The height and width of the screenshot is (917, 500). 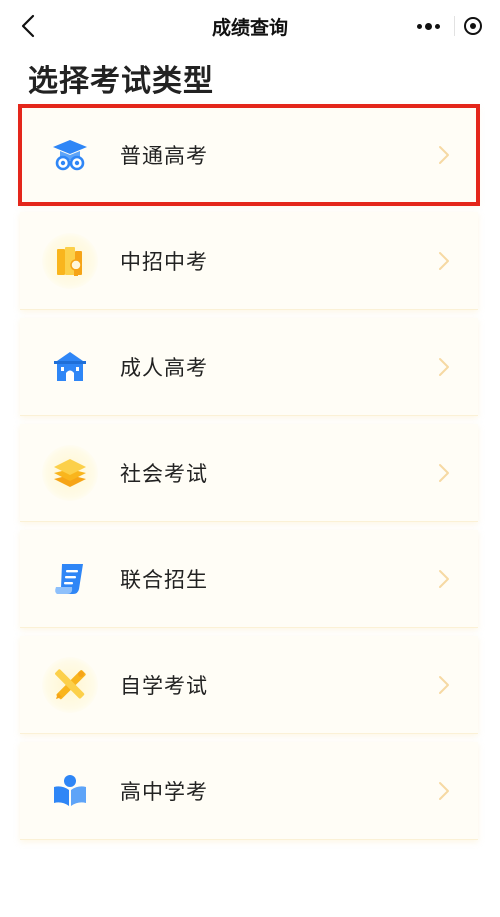 I want to click on exam-type-item-zhongkao: 中招中考, so click(x=249, y=261).